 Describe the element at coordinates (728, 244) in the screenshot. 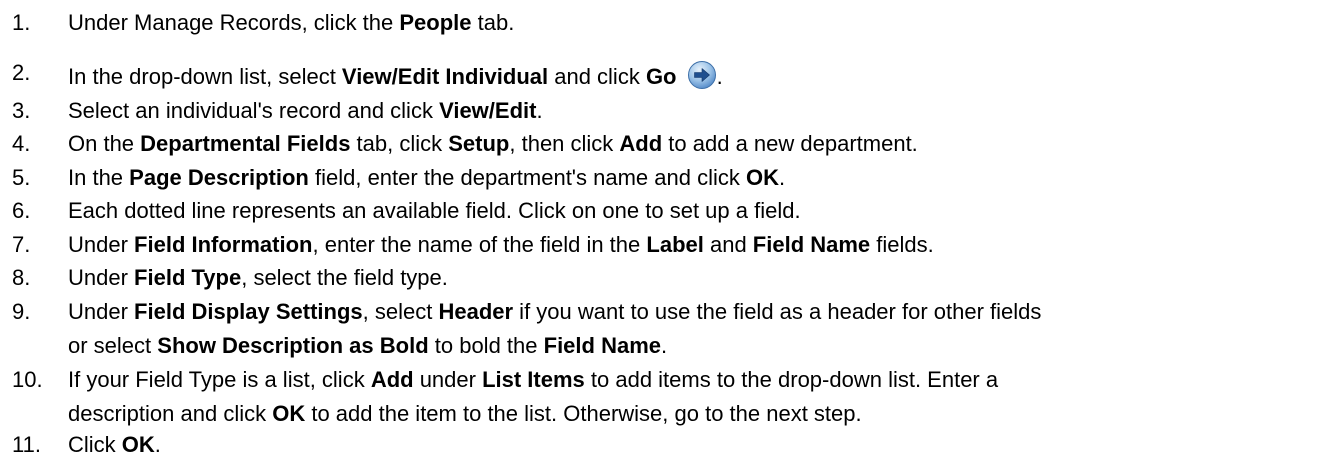

I see `step-text: and` at that location.